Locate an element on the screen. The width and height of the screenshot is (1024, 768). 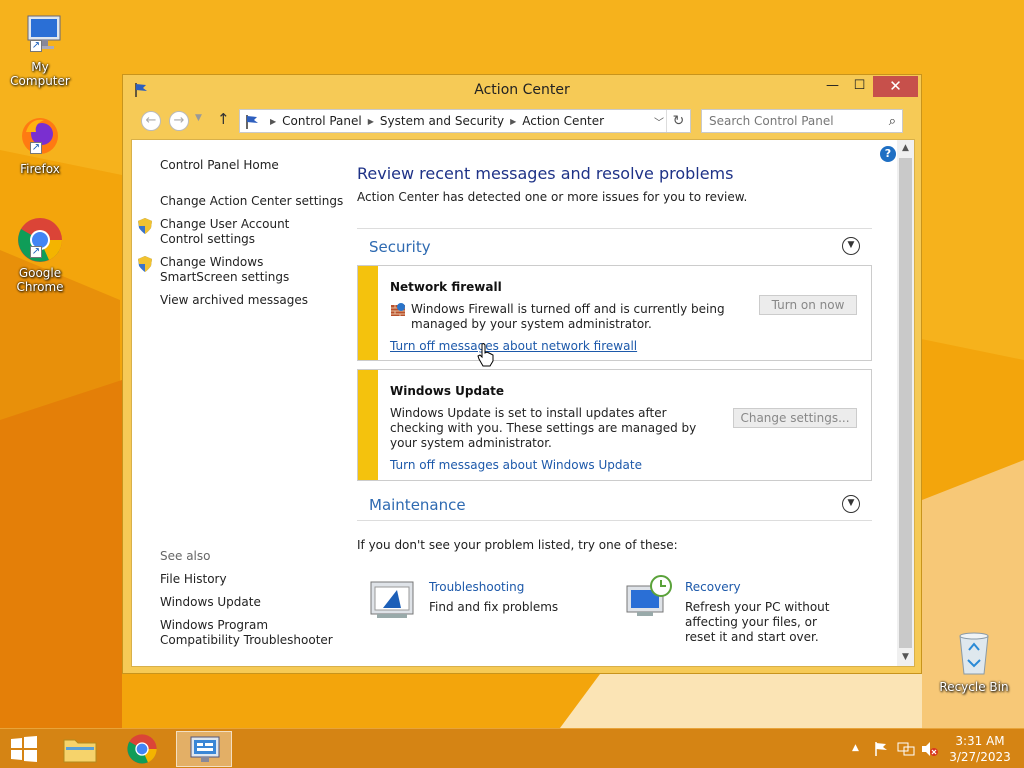
turn-off-firewall-messages-link: Turn off messages about network firewall is located at coordinates (513, 346).